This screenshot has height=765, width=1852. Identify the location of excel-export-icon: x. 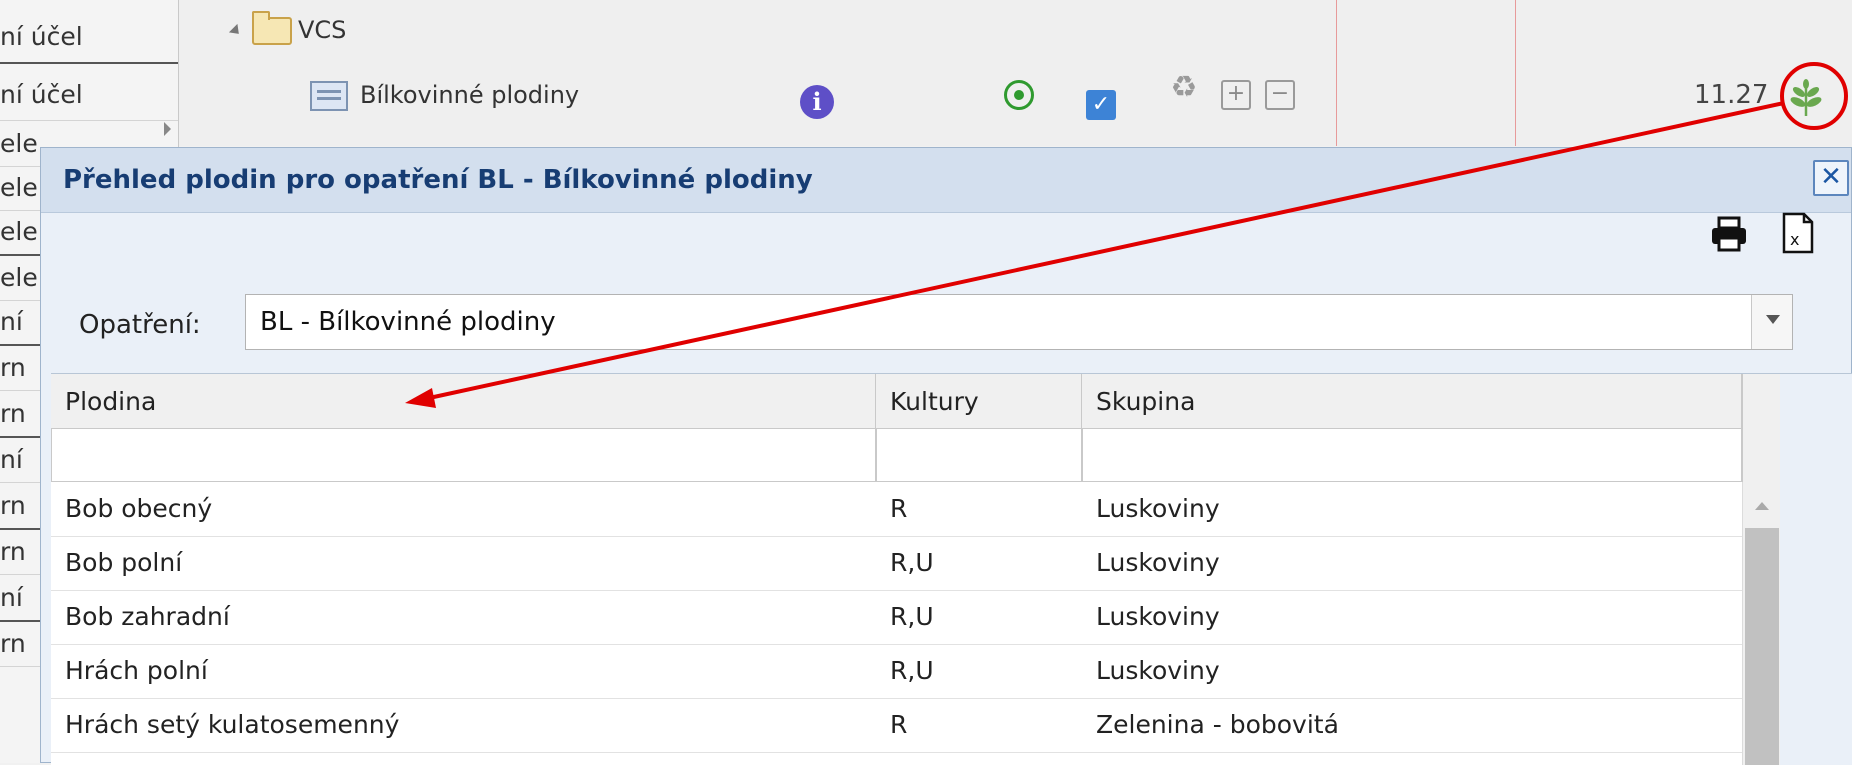
(1798, 233).